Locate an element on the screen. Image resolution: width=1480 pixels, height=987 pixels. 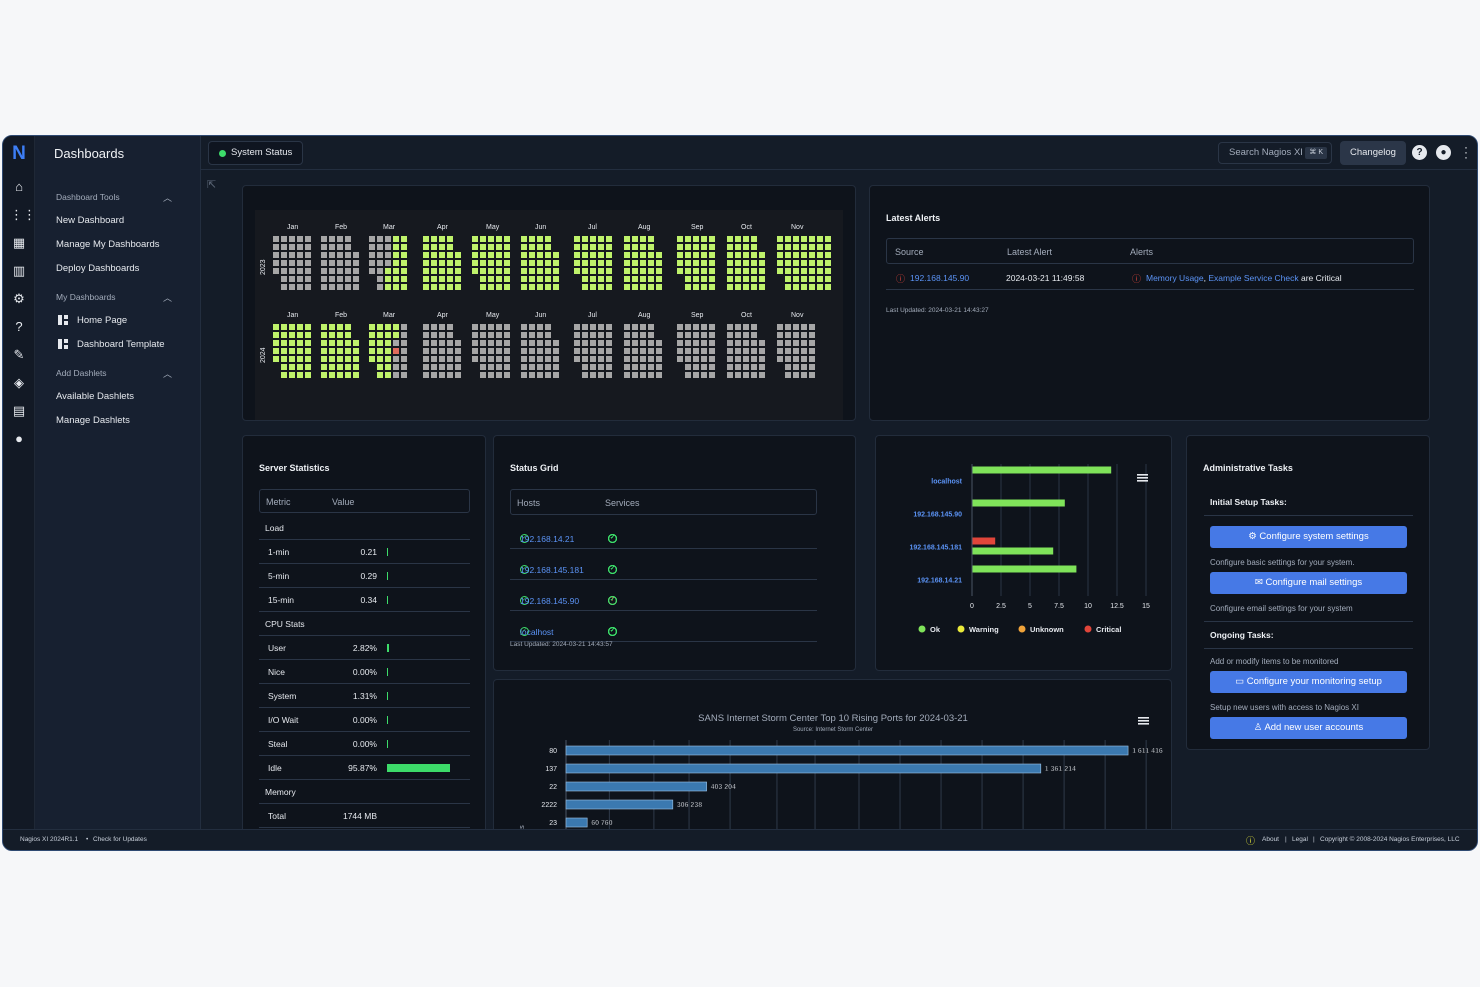
configure-mail-settings-button: ✉ Configure mail settings is located at coordinates (1308, 583).